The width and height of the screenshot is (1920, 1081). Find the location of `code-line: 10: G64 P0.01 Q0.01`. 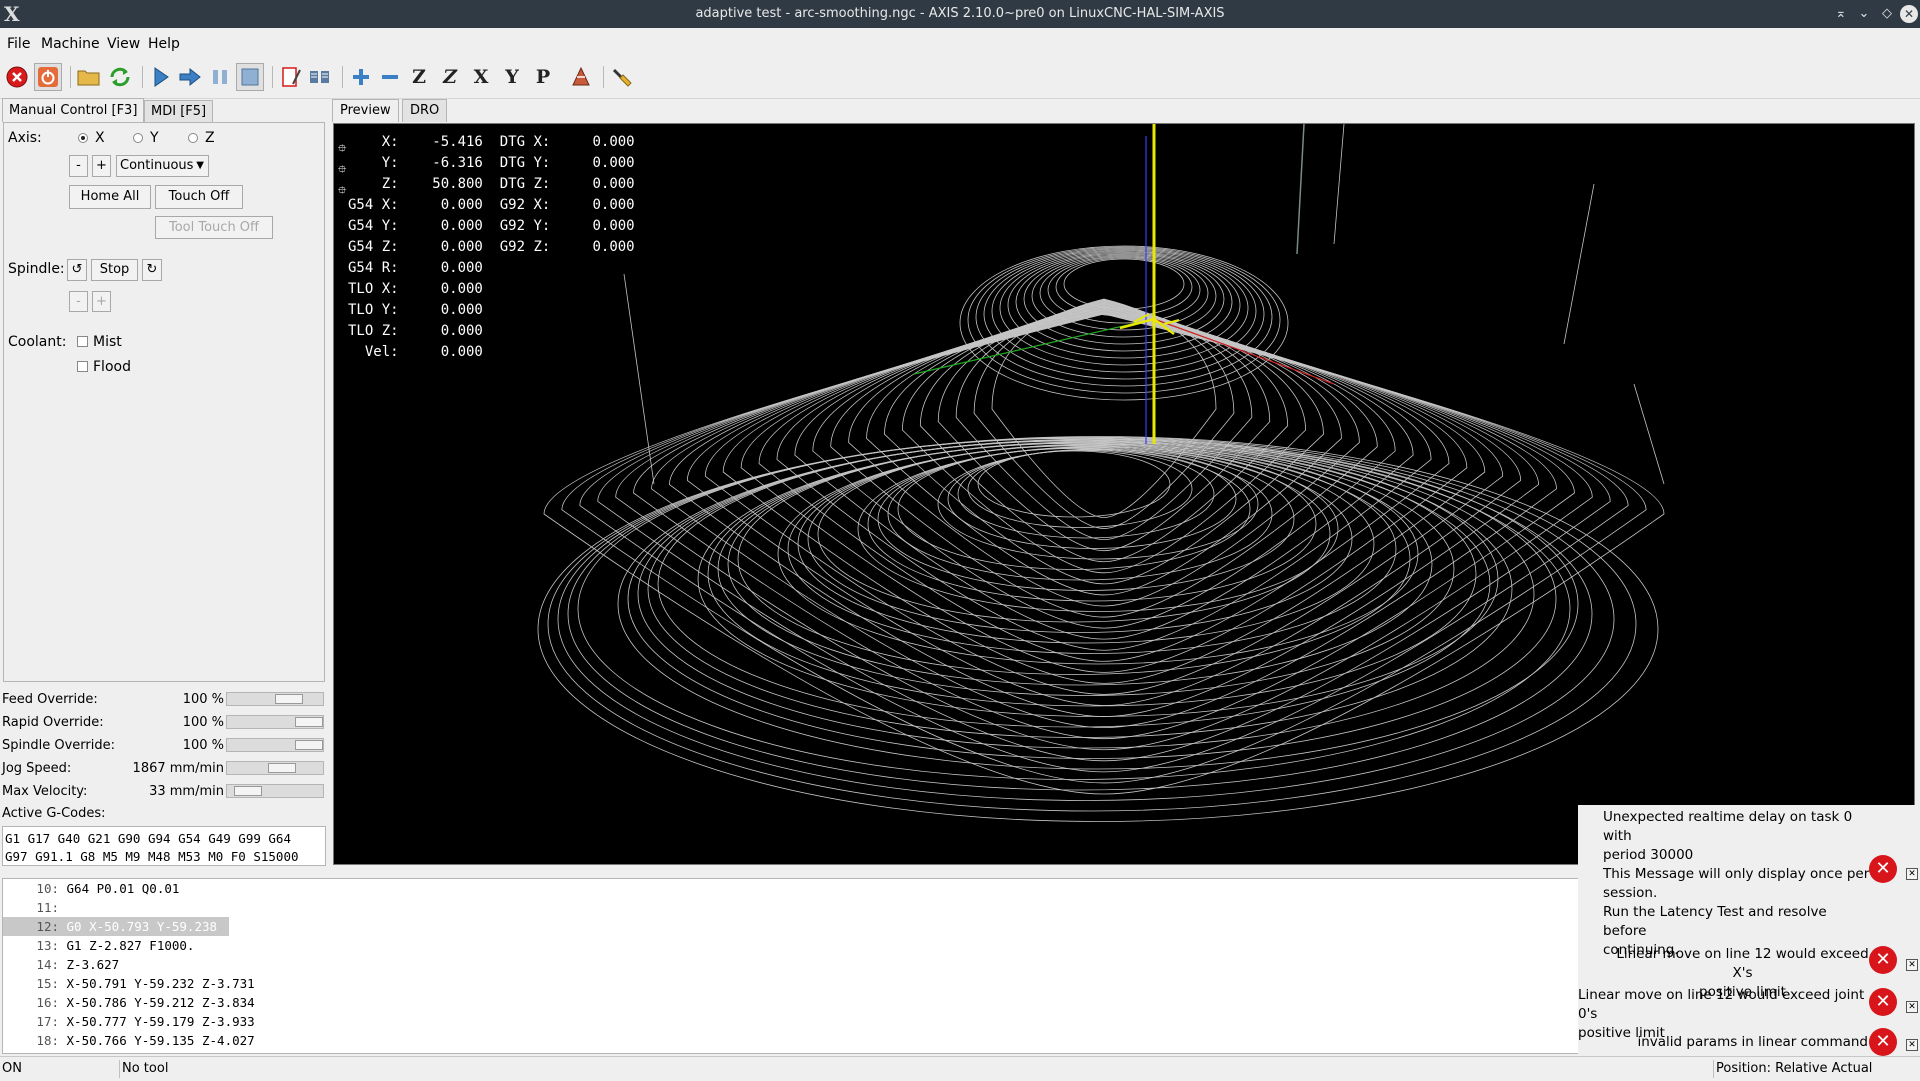

code-line: 10: G64 P0.01 Q0.01 is located at coordinates (791, 888).